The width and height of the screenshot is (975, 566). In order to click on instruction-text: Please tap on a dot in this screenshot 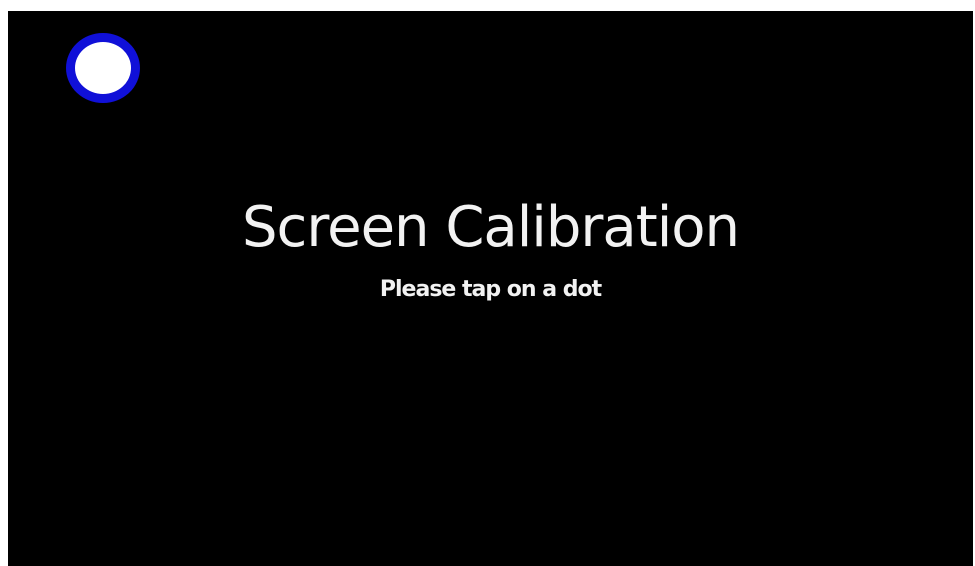, I will do `click(490, 289)`.